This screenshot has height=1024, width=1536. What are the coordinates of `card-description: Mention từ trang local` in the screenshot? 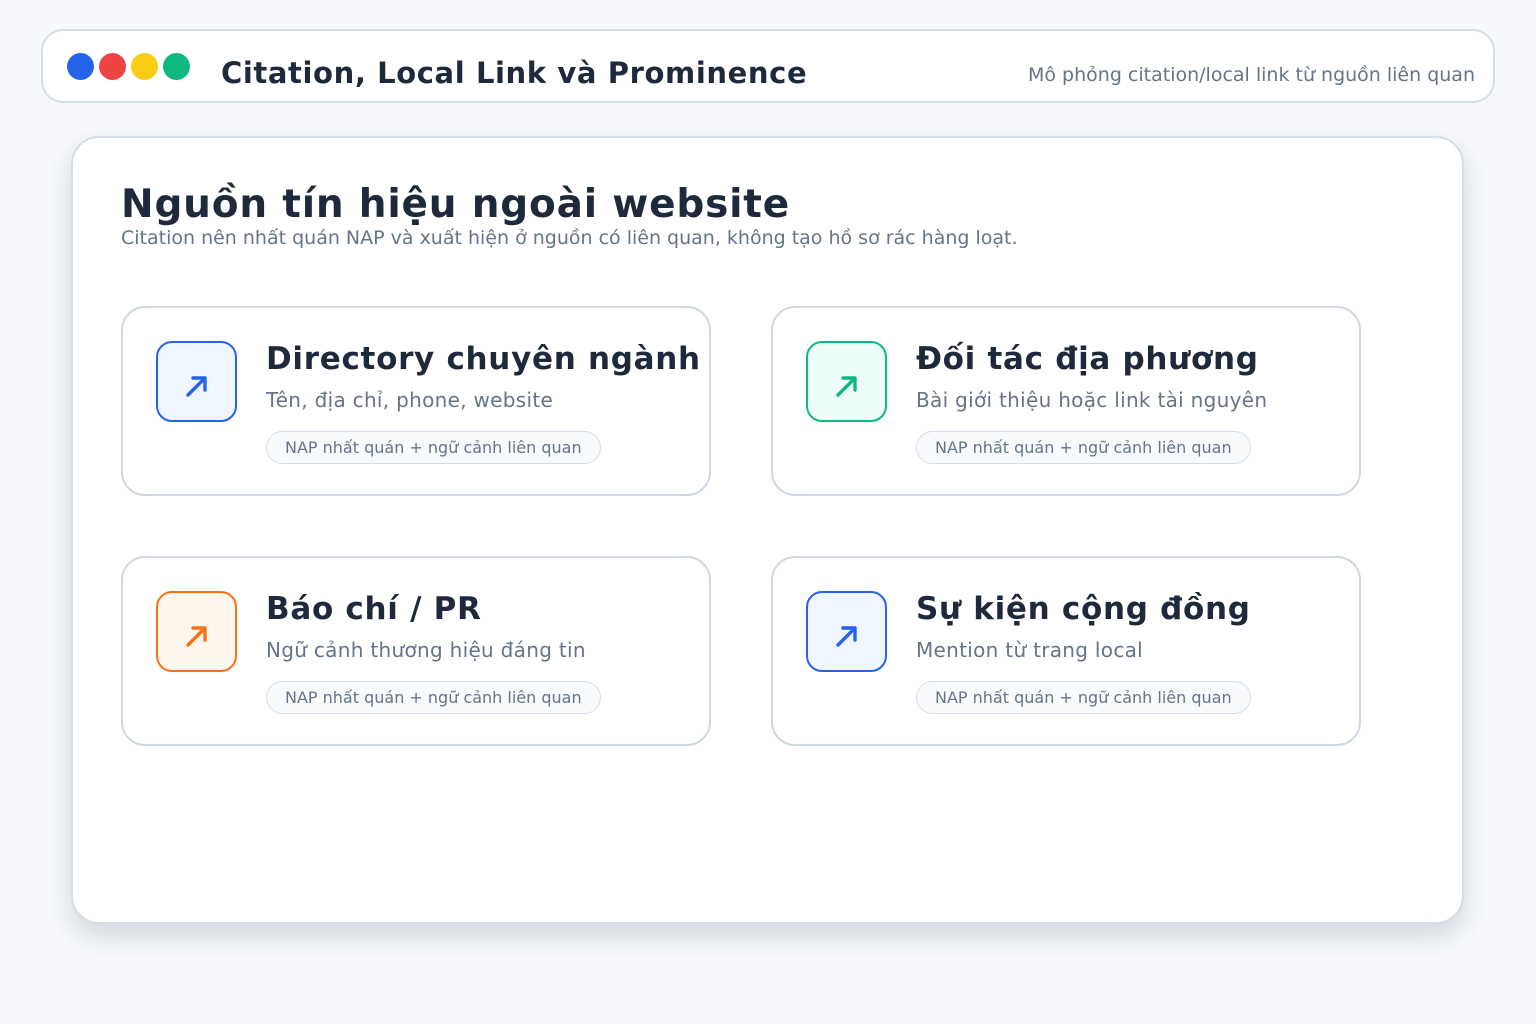 It's located at (1030, 650).